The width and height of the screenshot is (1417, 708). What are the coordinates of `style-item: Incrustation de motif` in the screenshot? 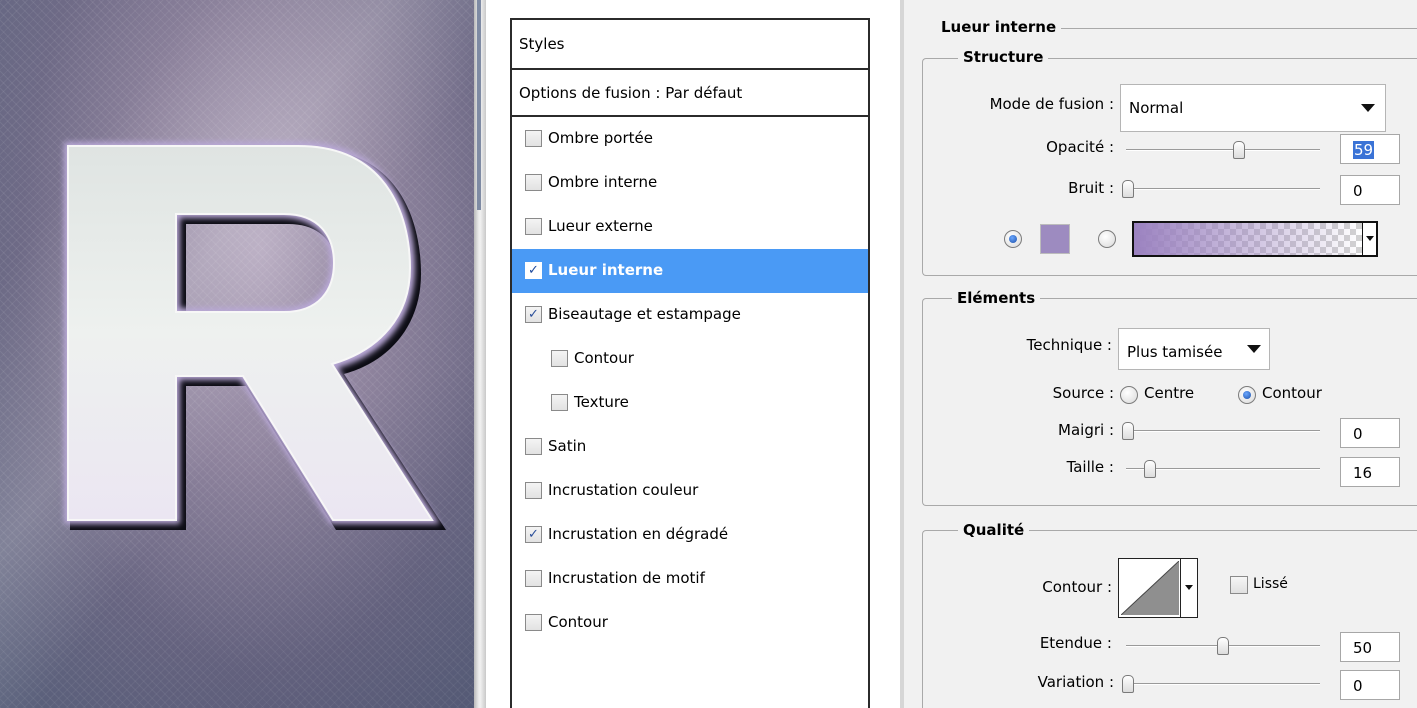 It's located at (690, 579).